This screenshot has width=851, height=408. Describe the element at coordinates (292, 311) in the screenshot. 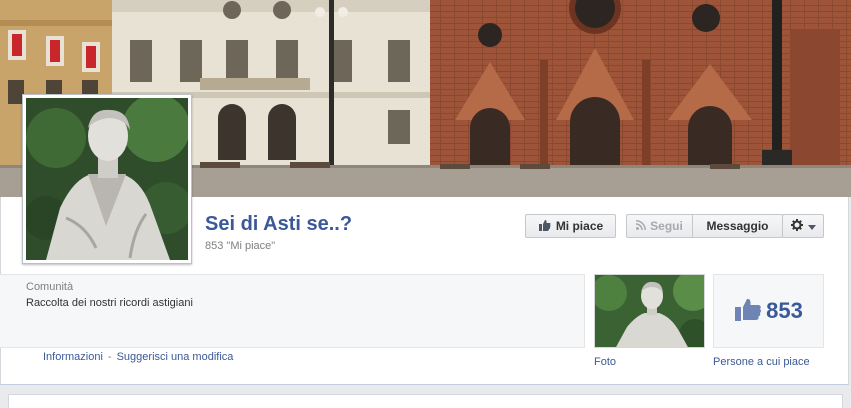

I see `about-box` at that location.